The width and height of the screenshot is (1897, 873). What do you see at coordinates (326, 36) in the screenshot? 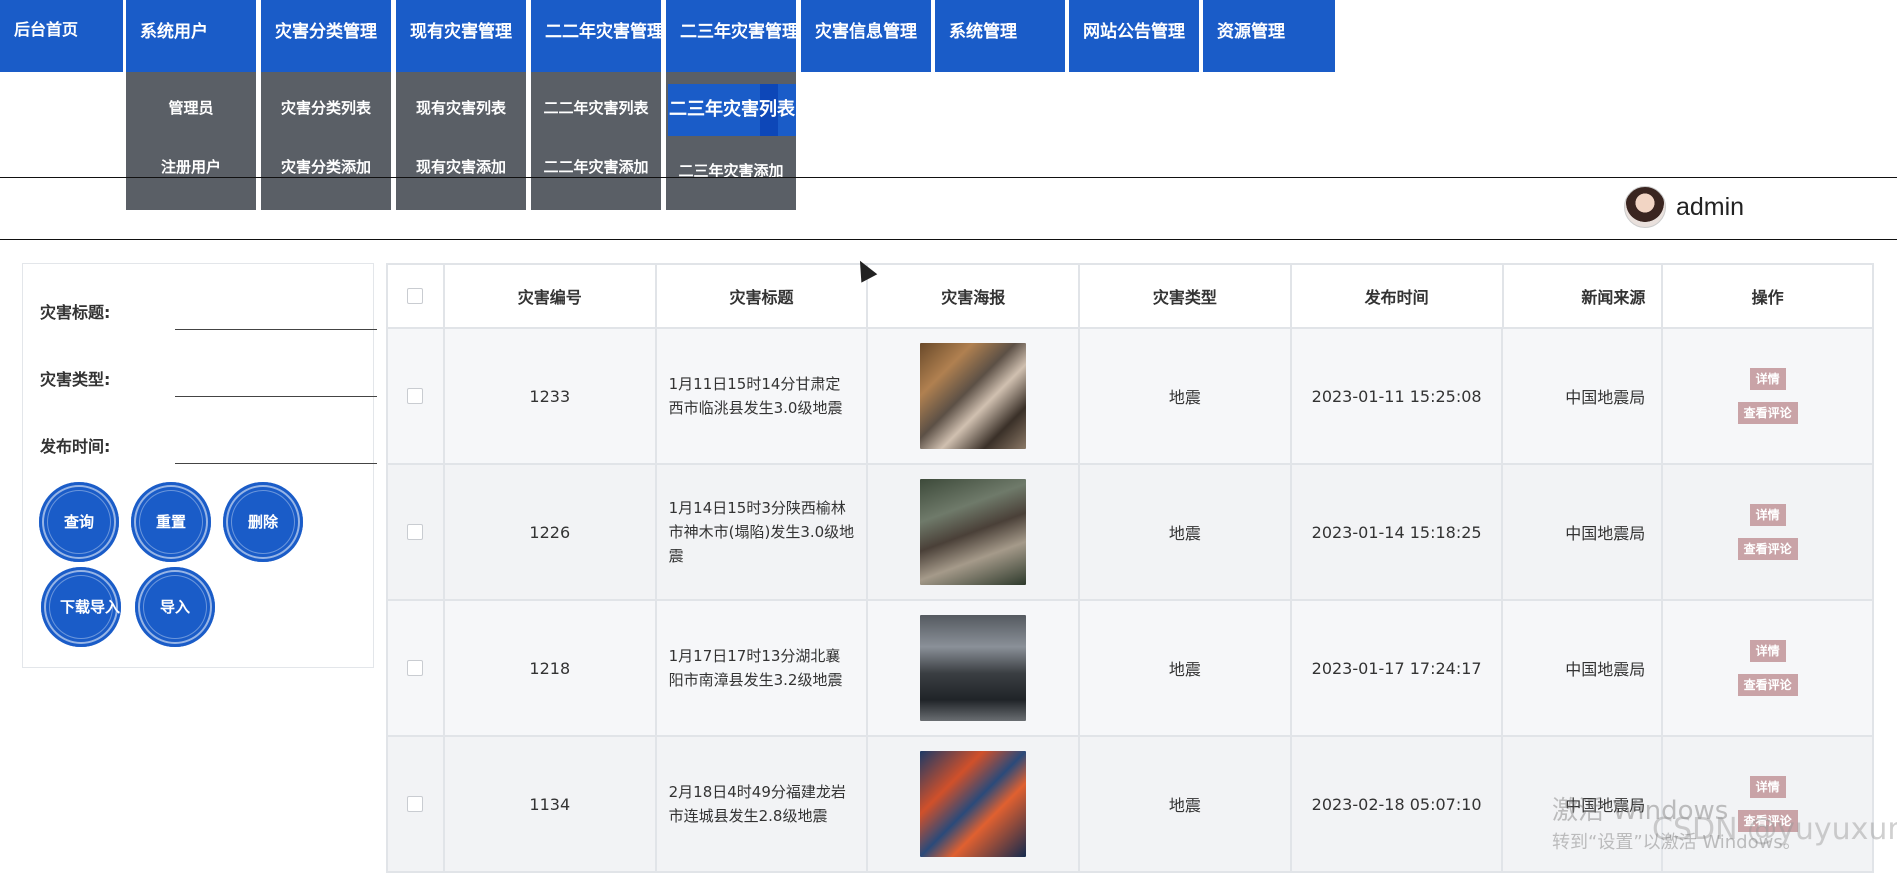
I see `nav-item-disaster-category: 灾害分类管理` at bounding box center [326, 36].